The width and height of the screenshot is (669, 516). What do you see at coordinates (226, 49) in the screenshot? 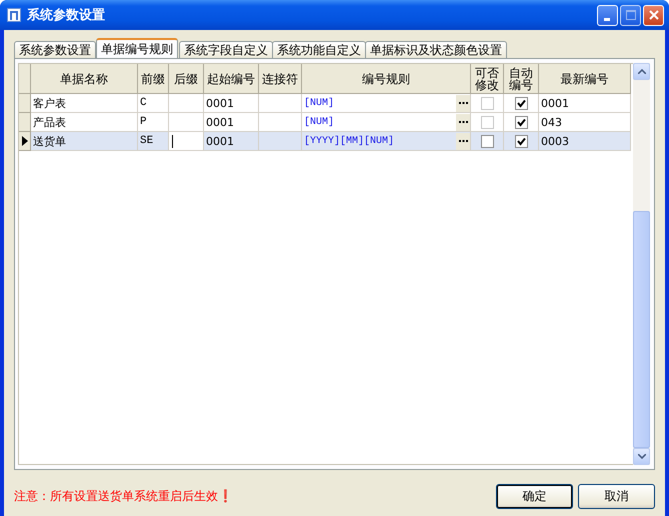
I see `tab: 系统字段自定义` at bounding box center [226, 49].